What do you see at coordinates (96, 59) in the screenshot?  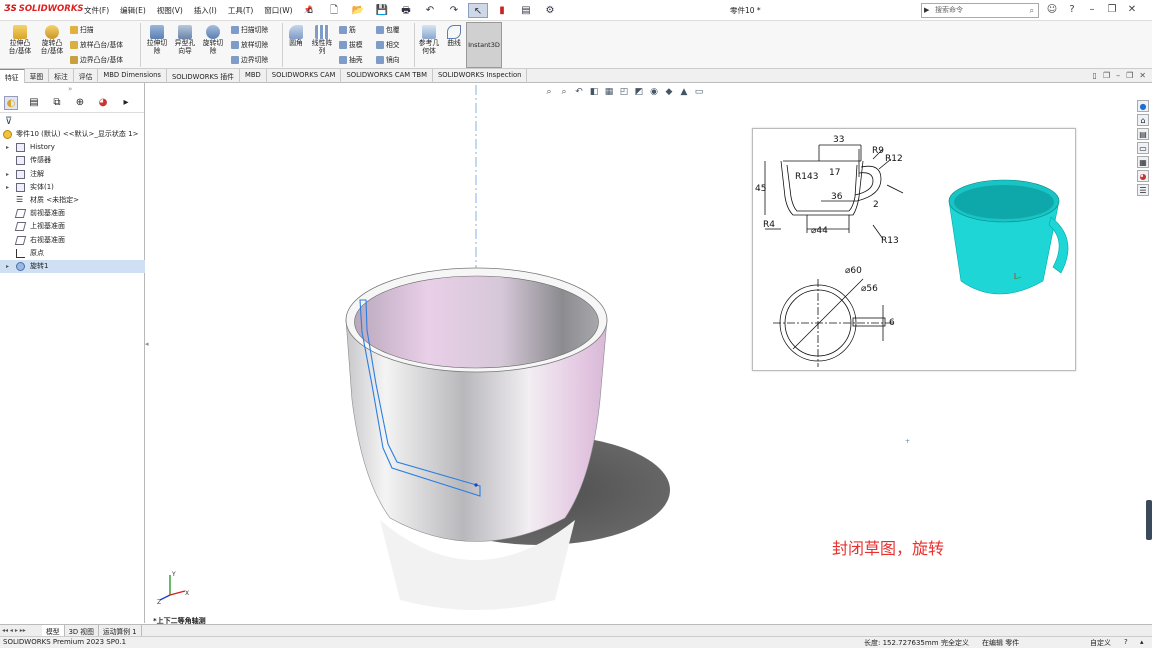 I see `boundary-boss-button: 边界凸台/基体` at bounding box center [96, 59].